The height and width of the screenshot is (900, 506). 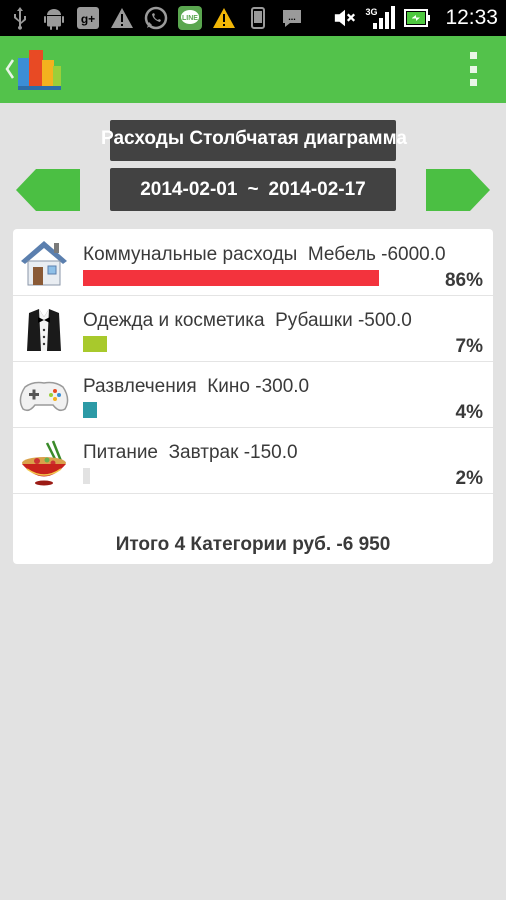 What do you see at coordinates (417, 18) in the screenshot?
I see `battery-icon` at bounding box center [417, 18].